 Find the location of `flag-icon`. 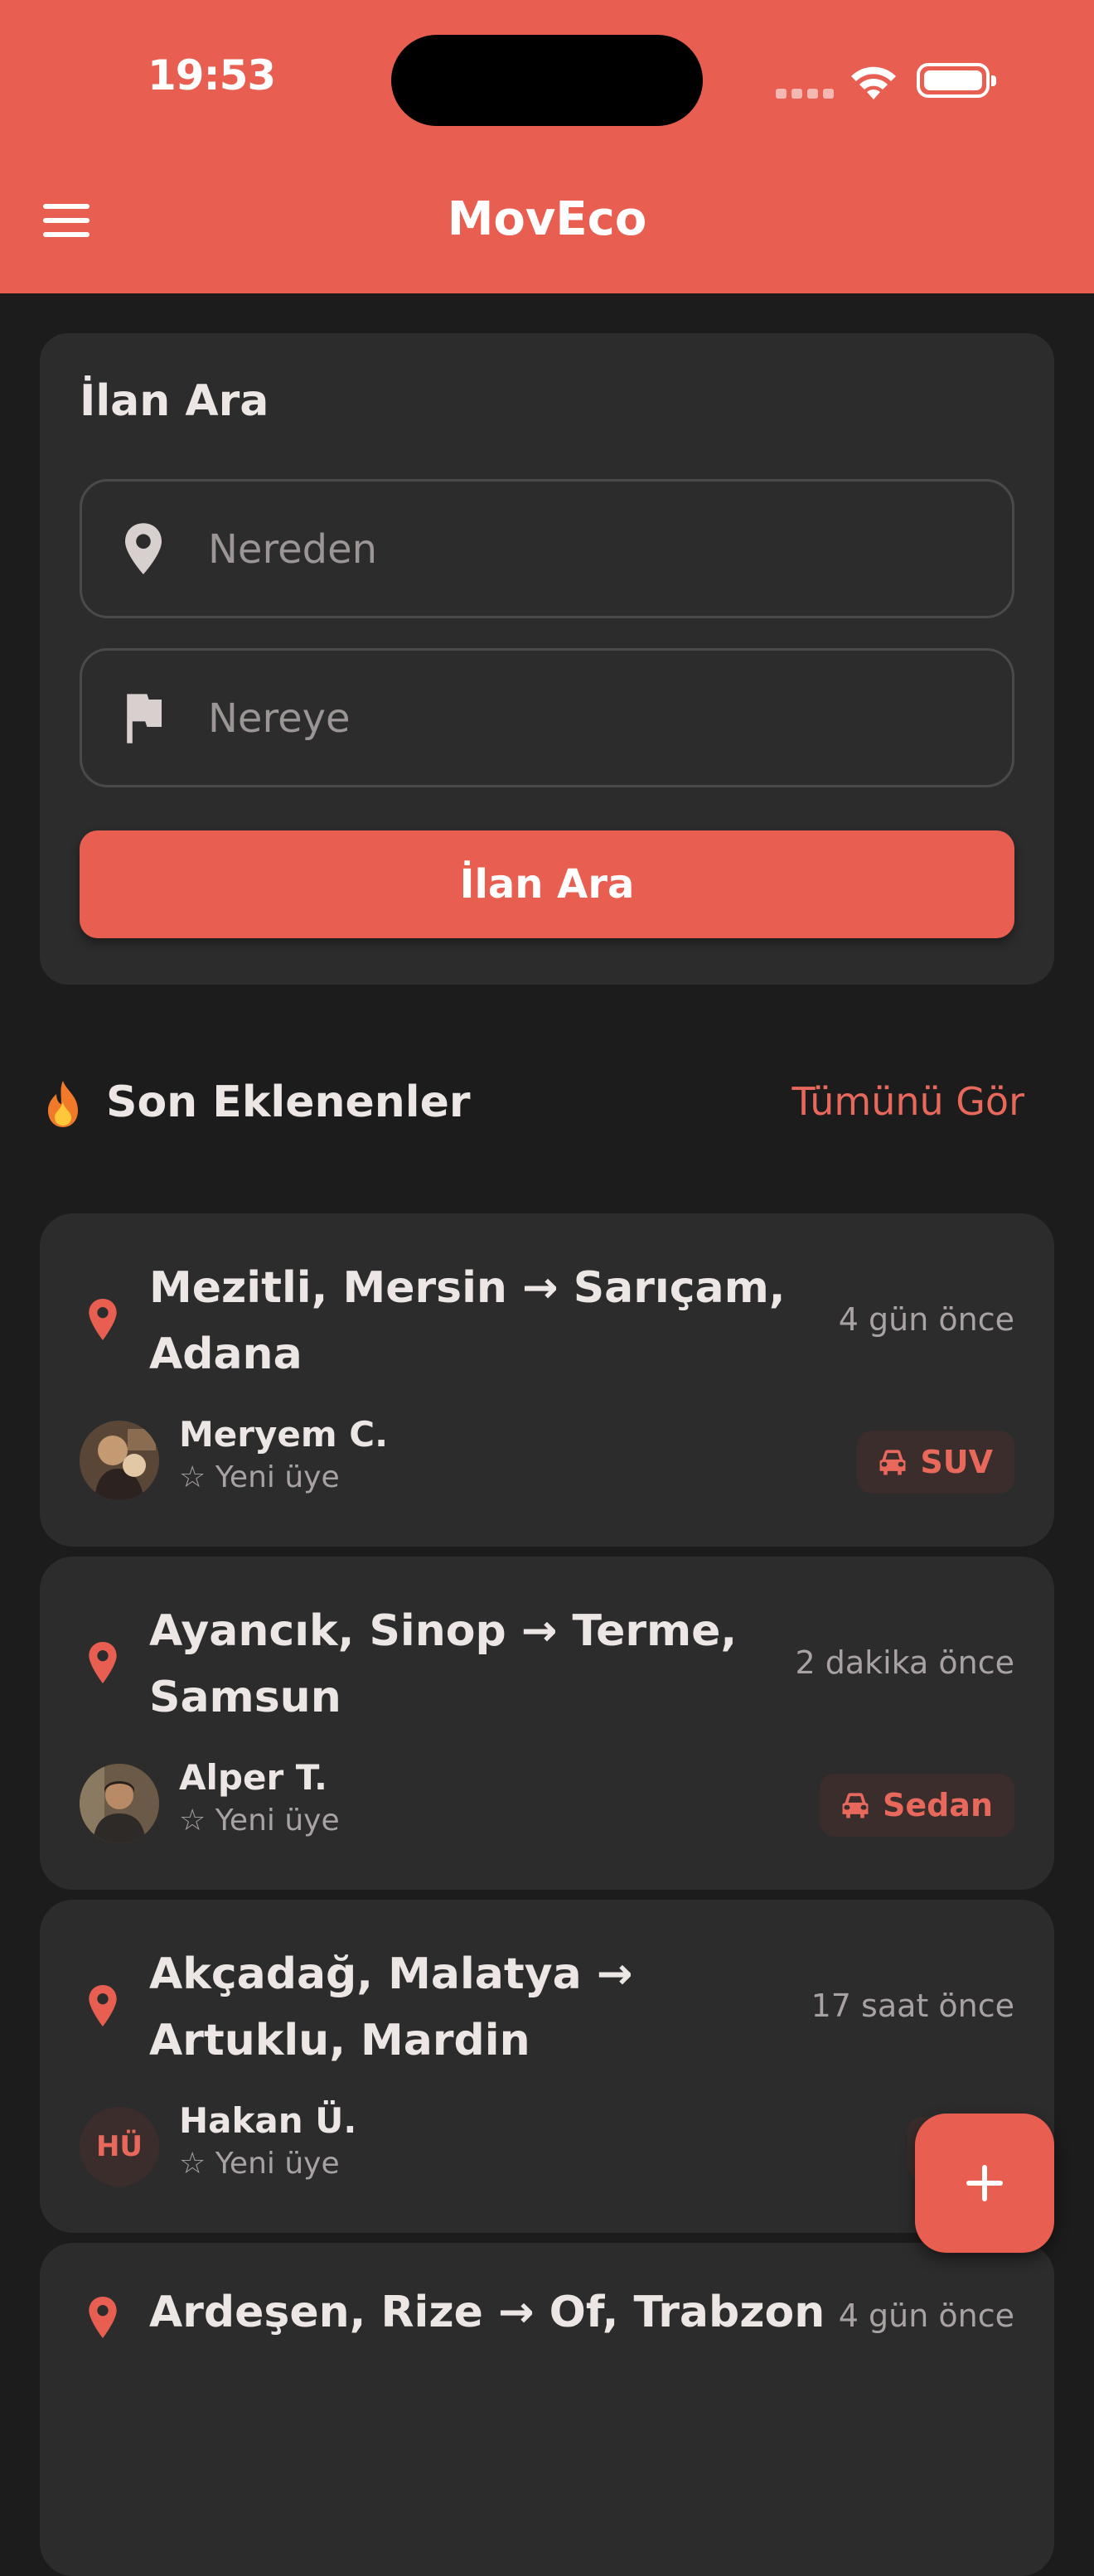

flag-icon is located at coordinates (144, 718).